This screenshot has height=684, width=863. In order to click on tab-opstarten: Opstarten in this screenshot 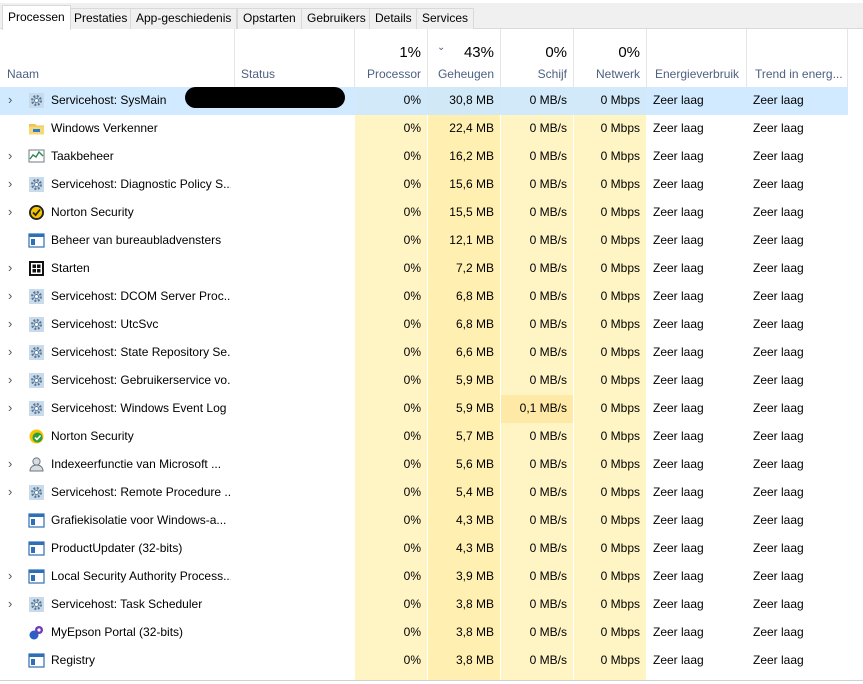, I will do `click(269, 18)`.